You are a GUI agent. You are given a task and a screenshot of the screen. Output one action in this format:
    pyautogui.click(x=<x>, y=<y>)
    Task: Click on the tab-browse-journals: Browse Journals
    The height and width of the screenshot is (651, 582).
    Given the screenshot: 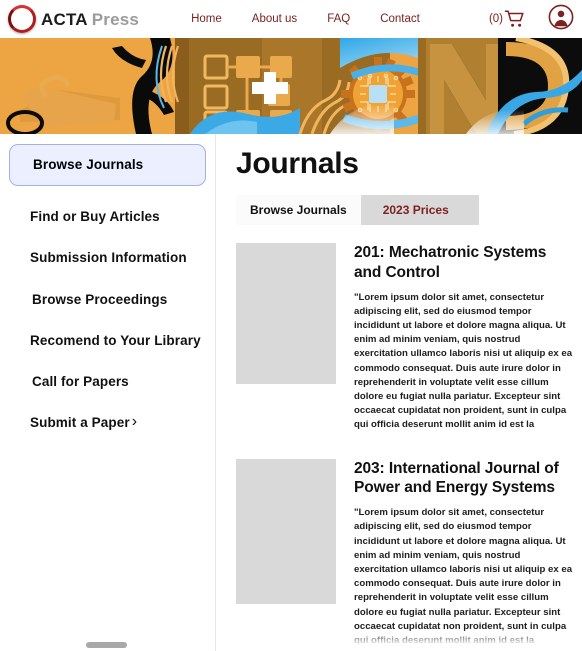 What is the action you would take?
    pyautogui.click(x=298, y=210)
    